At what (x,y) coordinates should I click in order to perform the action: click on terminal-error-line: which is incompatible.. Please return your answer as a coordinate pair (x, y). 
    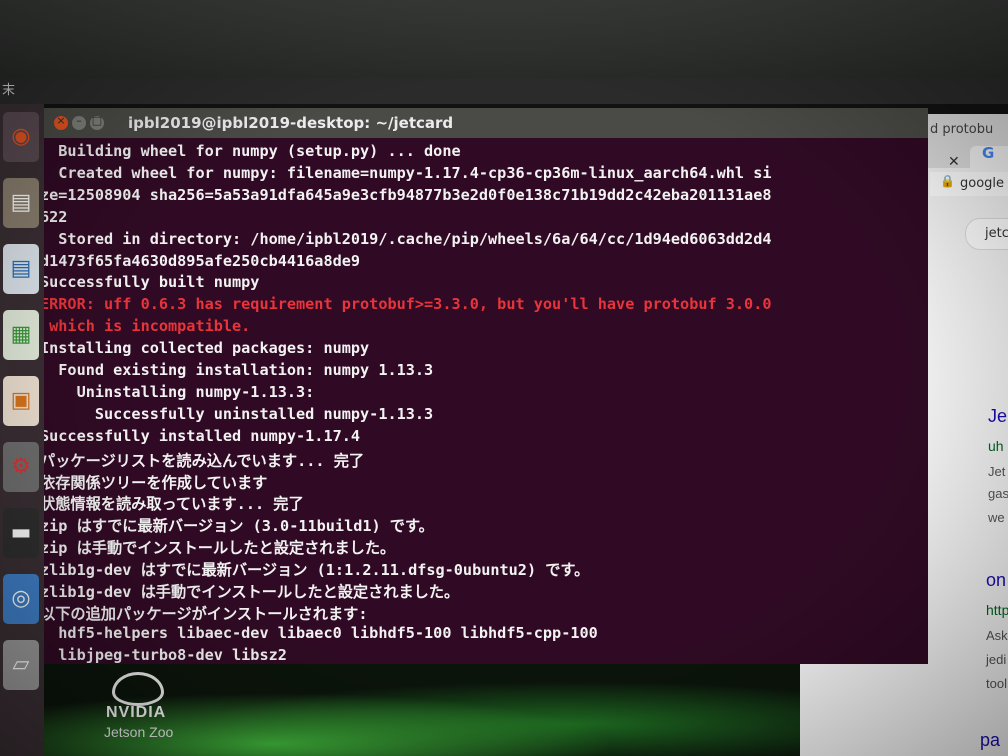
    Looking at the image, I should click on (147, 326).